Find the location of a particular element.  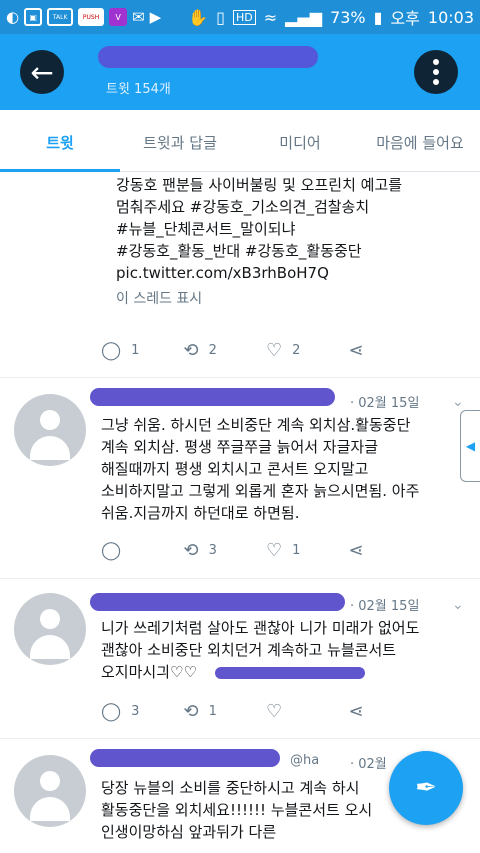

reply-button: ◯ 1 is located at coordinates (142, 350).